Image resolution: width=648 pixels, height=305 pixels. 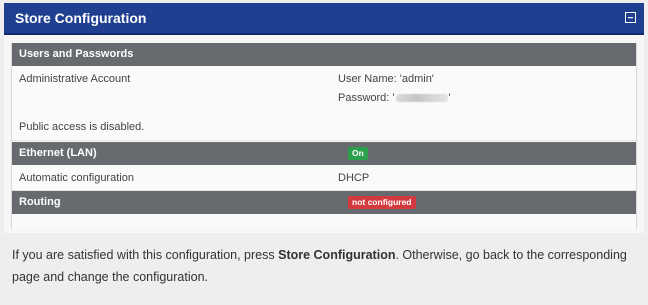 I want to click on password-line: Password: ' ', so click(x=394, y=98).